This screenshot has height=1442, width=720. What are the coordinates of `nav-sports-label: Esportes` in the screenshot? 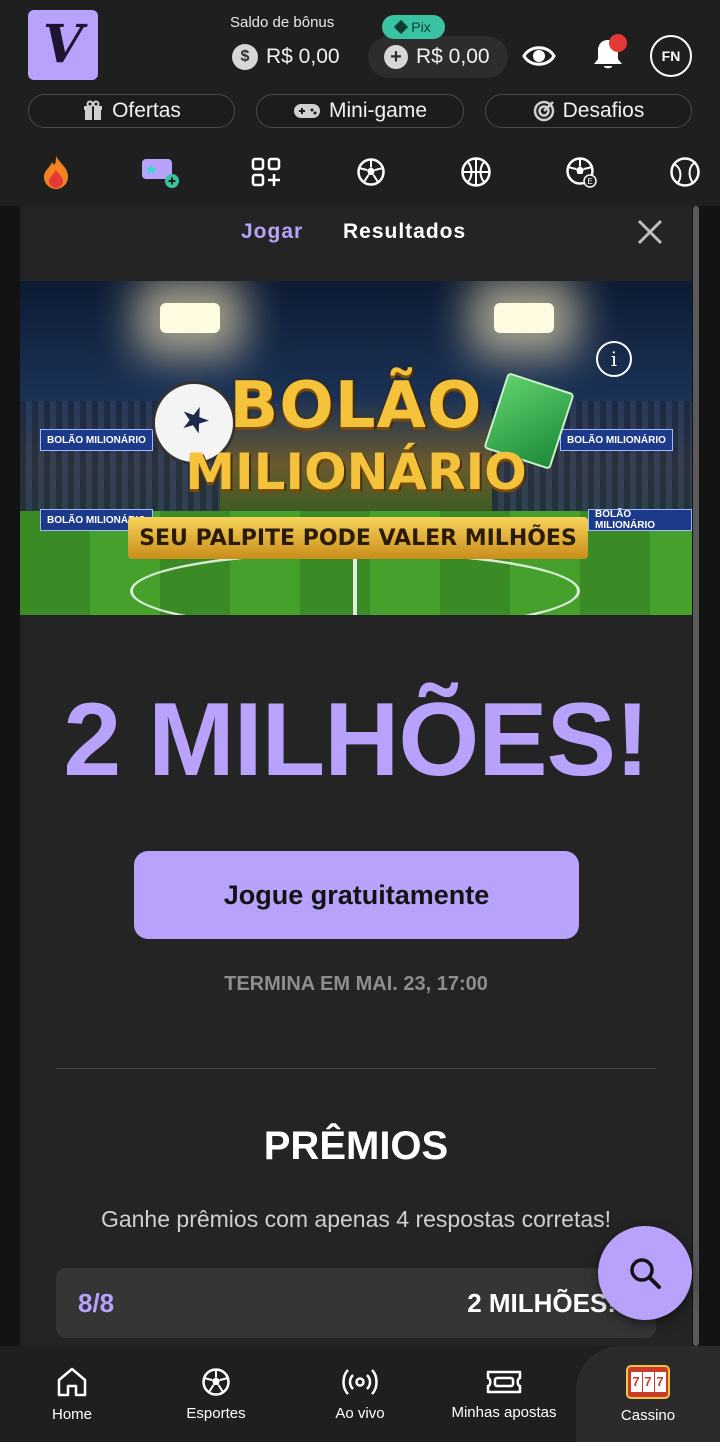 It's located at (216, 1413).